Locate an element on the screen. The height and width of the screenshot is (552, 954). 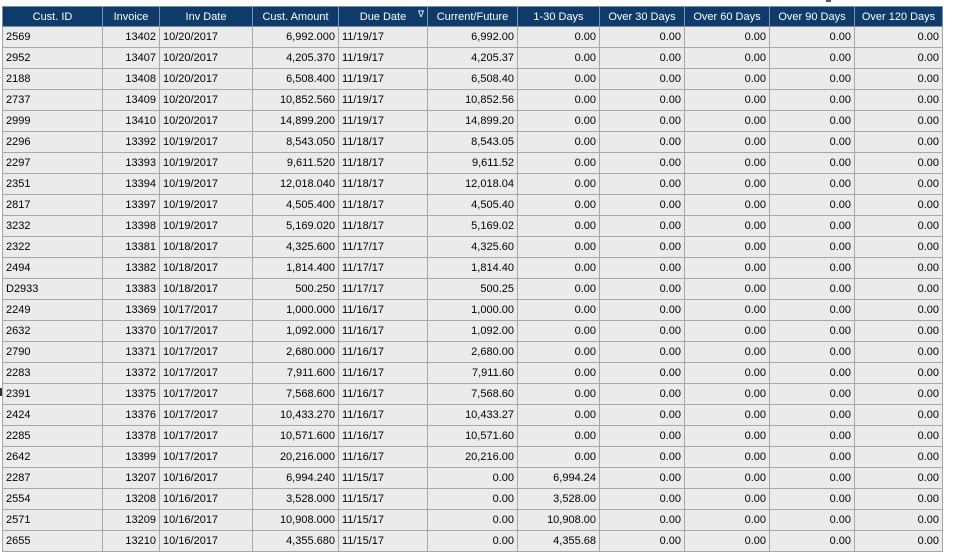
cell-cust-amount: 5,169.020 is located at coordinates (295, 226).